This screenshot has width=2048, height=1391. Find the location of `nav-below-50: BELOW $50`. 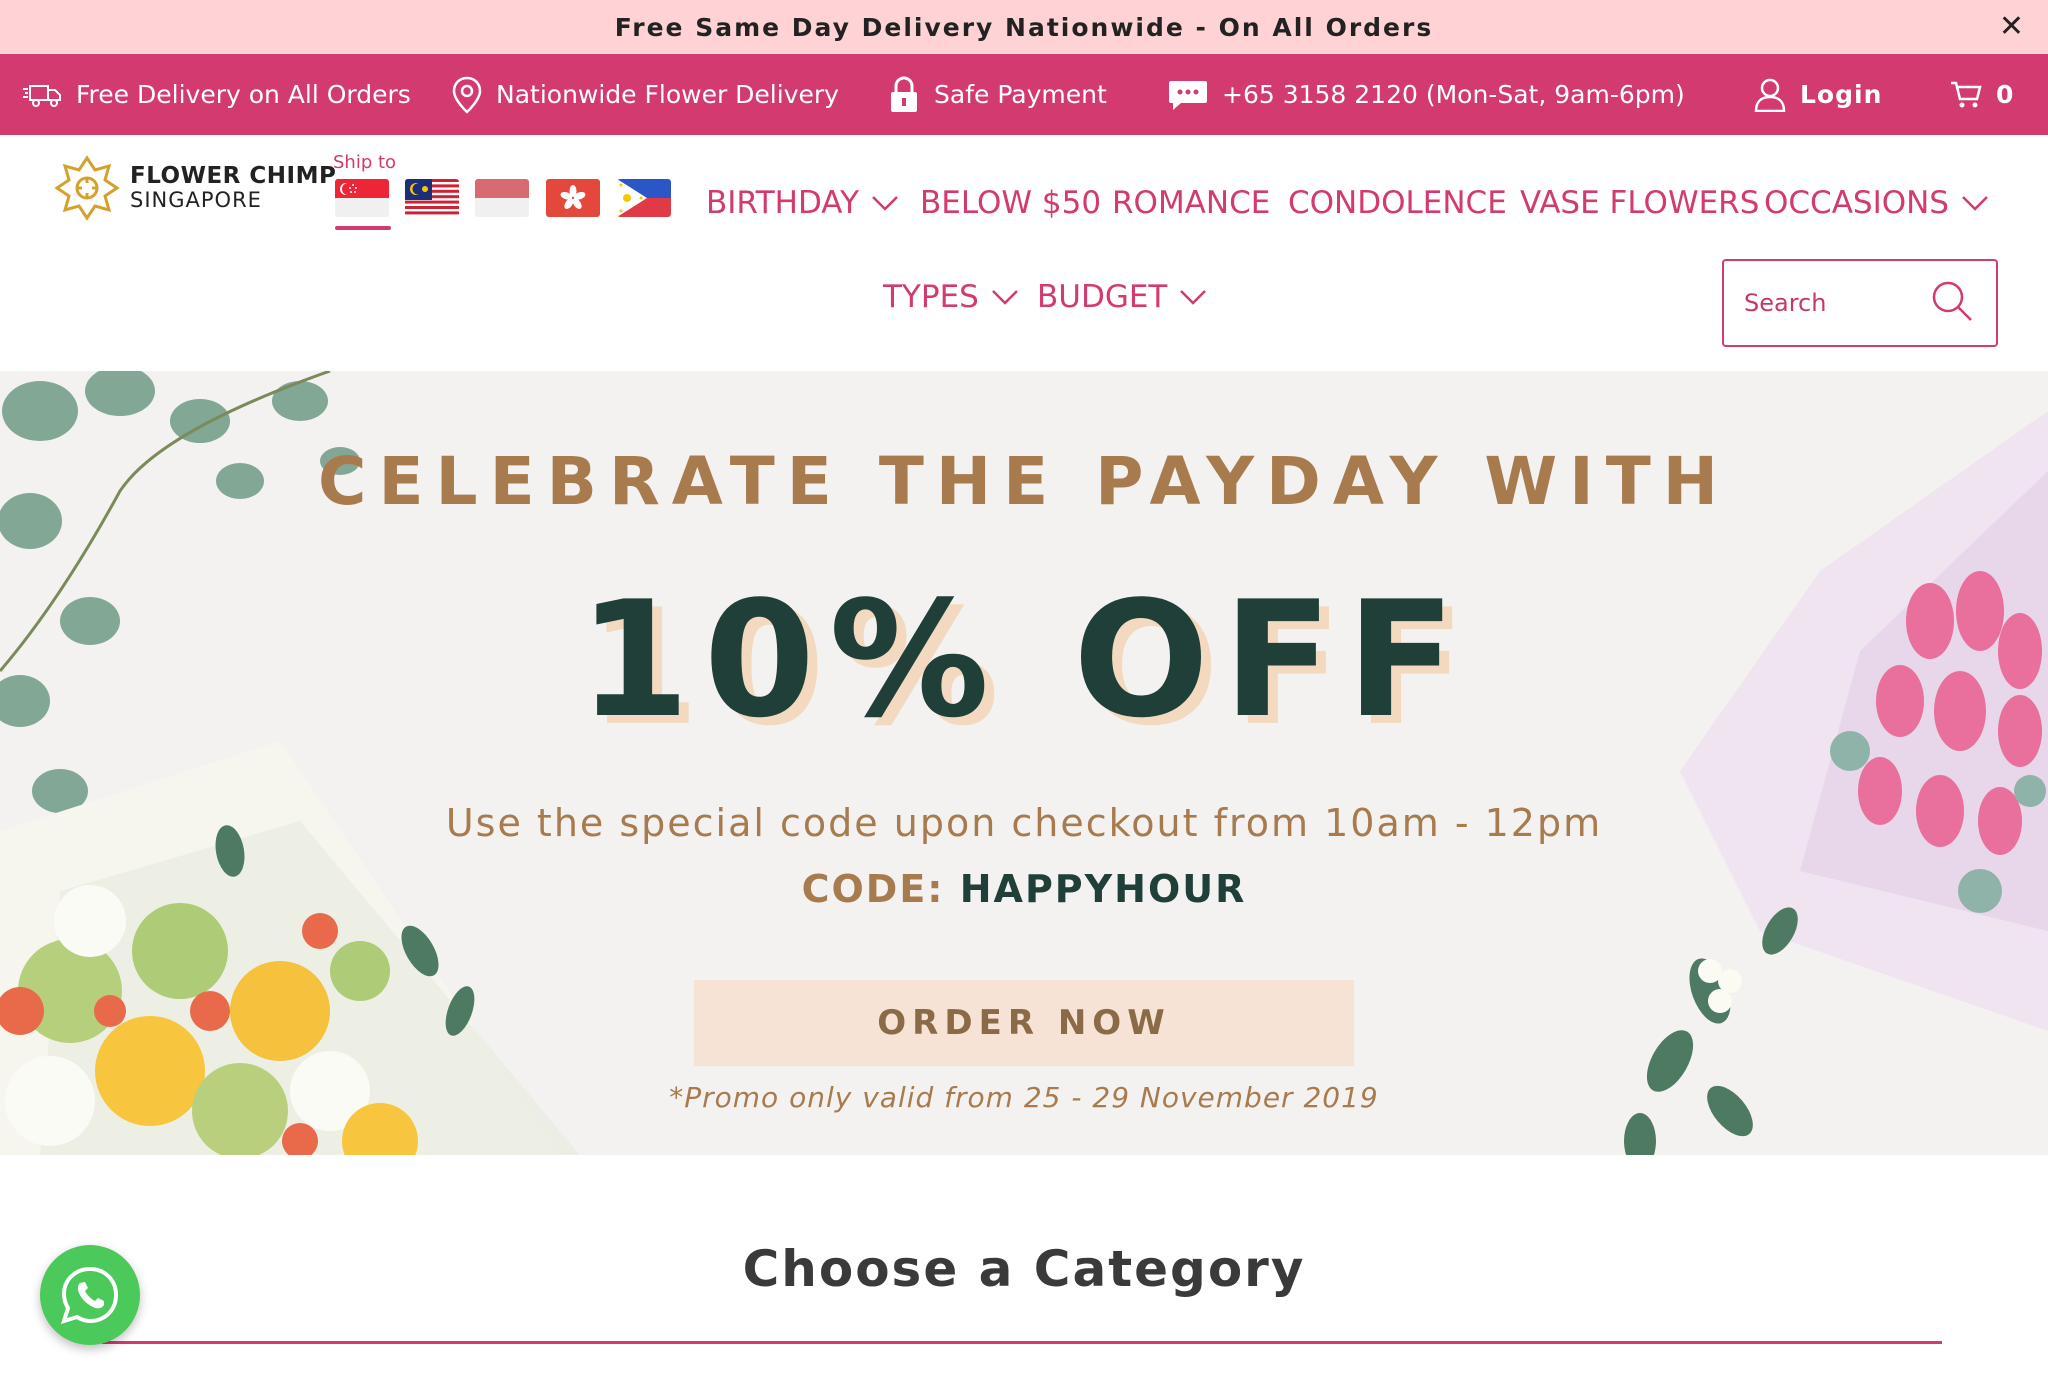

nav-below-50: BELOW $50 is located at coordinates (1010, 203).